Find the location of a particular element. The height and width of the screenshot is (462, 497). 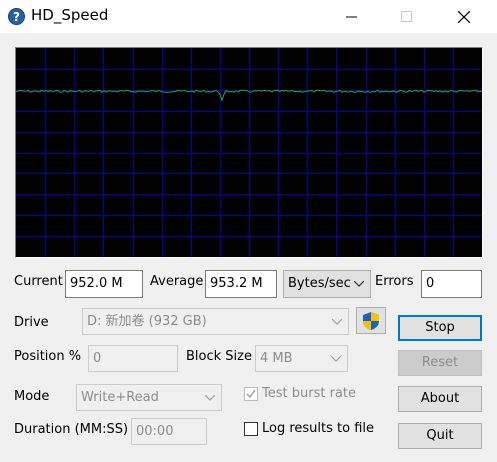

maximize-button is located at coordinates (406, 16).